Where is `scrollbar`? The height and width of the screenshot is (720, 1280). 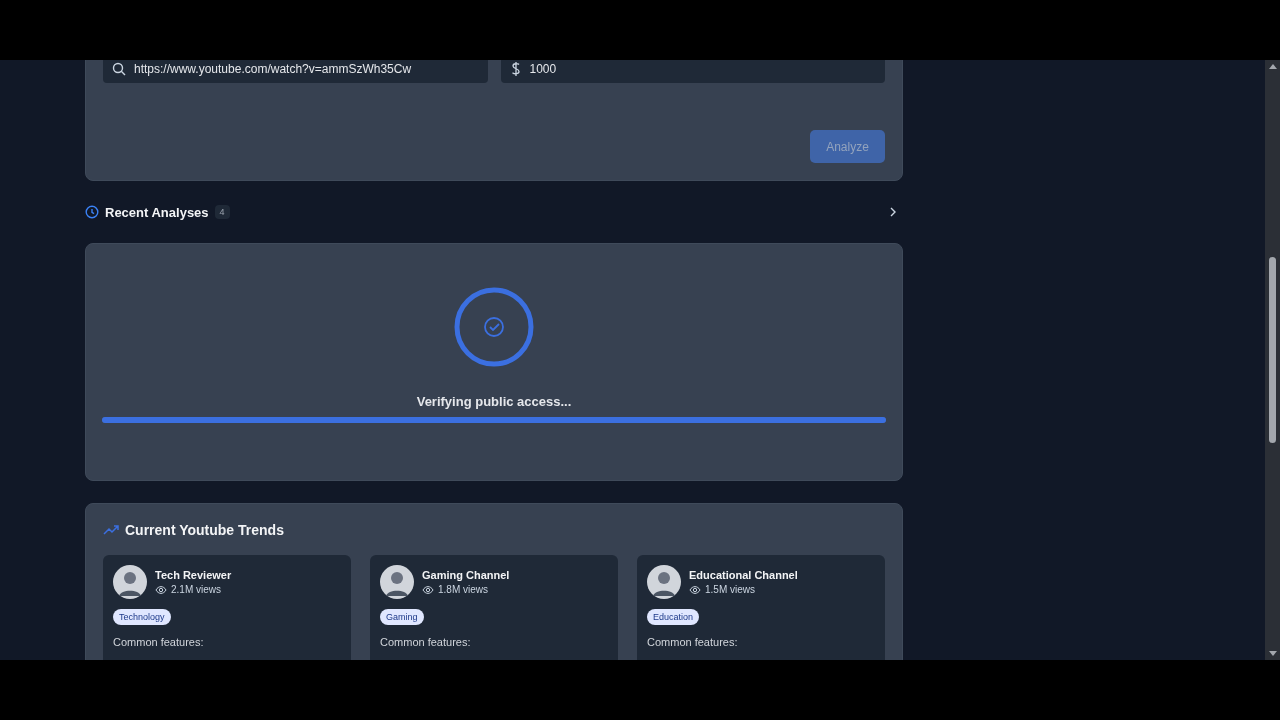 scrollbar is located at coordinates (1272, 360).